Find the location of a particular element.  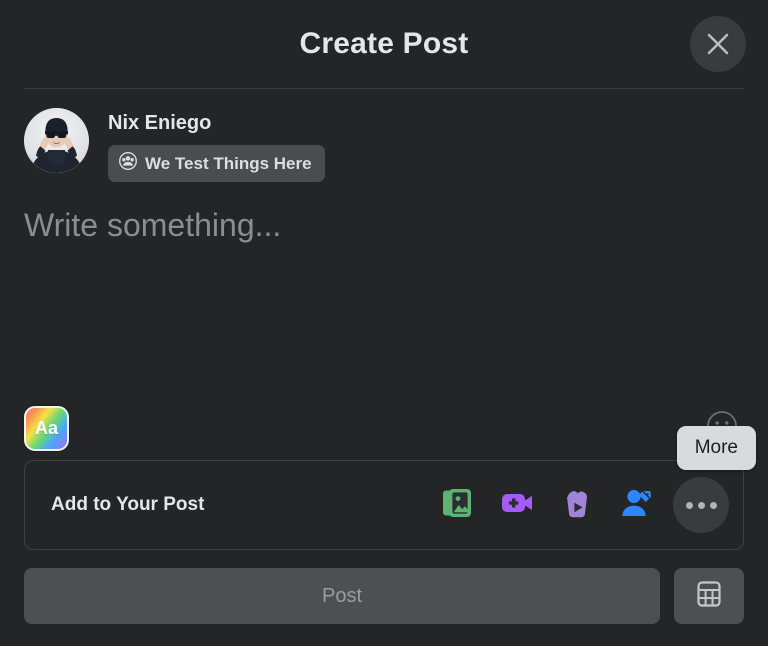

live-video-icon is located at coordinates (517, 505).